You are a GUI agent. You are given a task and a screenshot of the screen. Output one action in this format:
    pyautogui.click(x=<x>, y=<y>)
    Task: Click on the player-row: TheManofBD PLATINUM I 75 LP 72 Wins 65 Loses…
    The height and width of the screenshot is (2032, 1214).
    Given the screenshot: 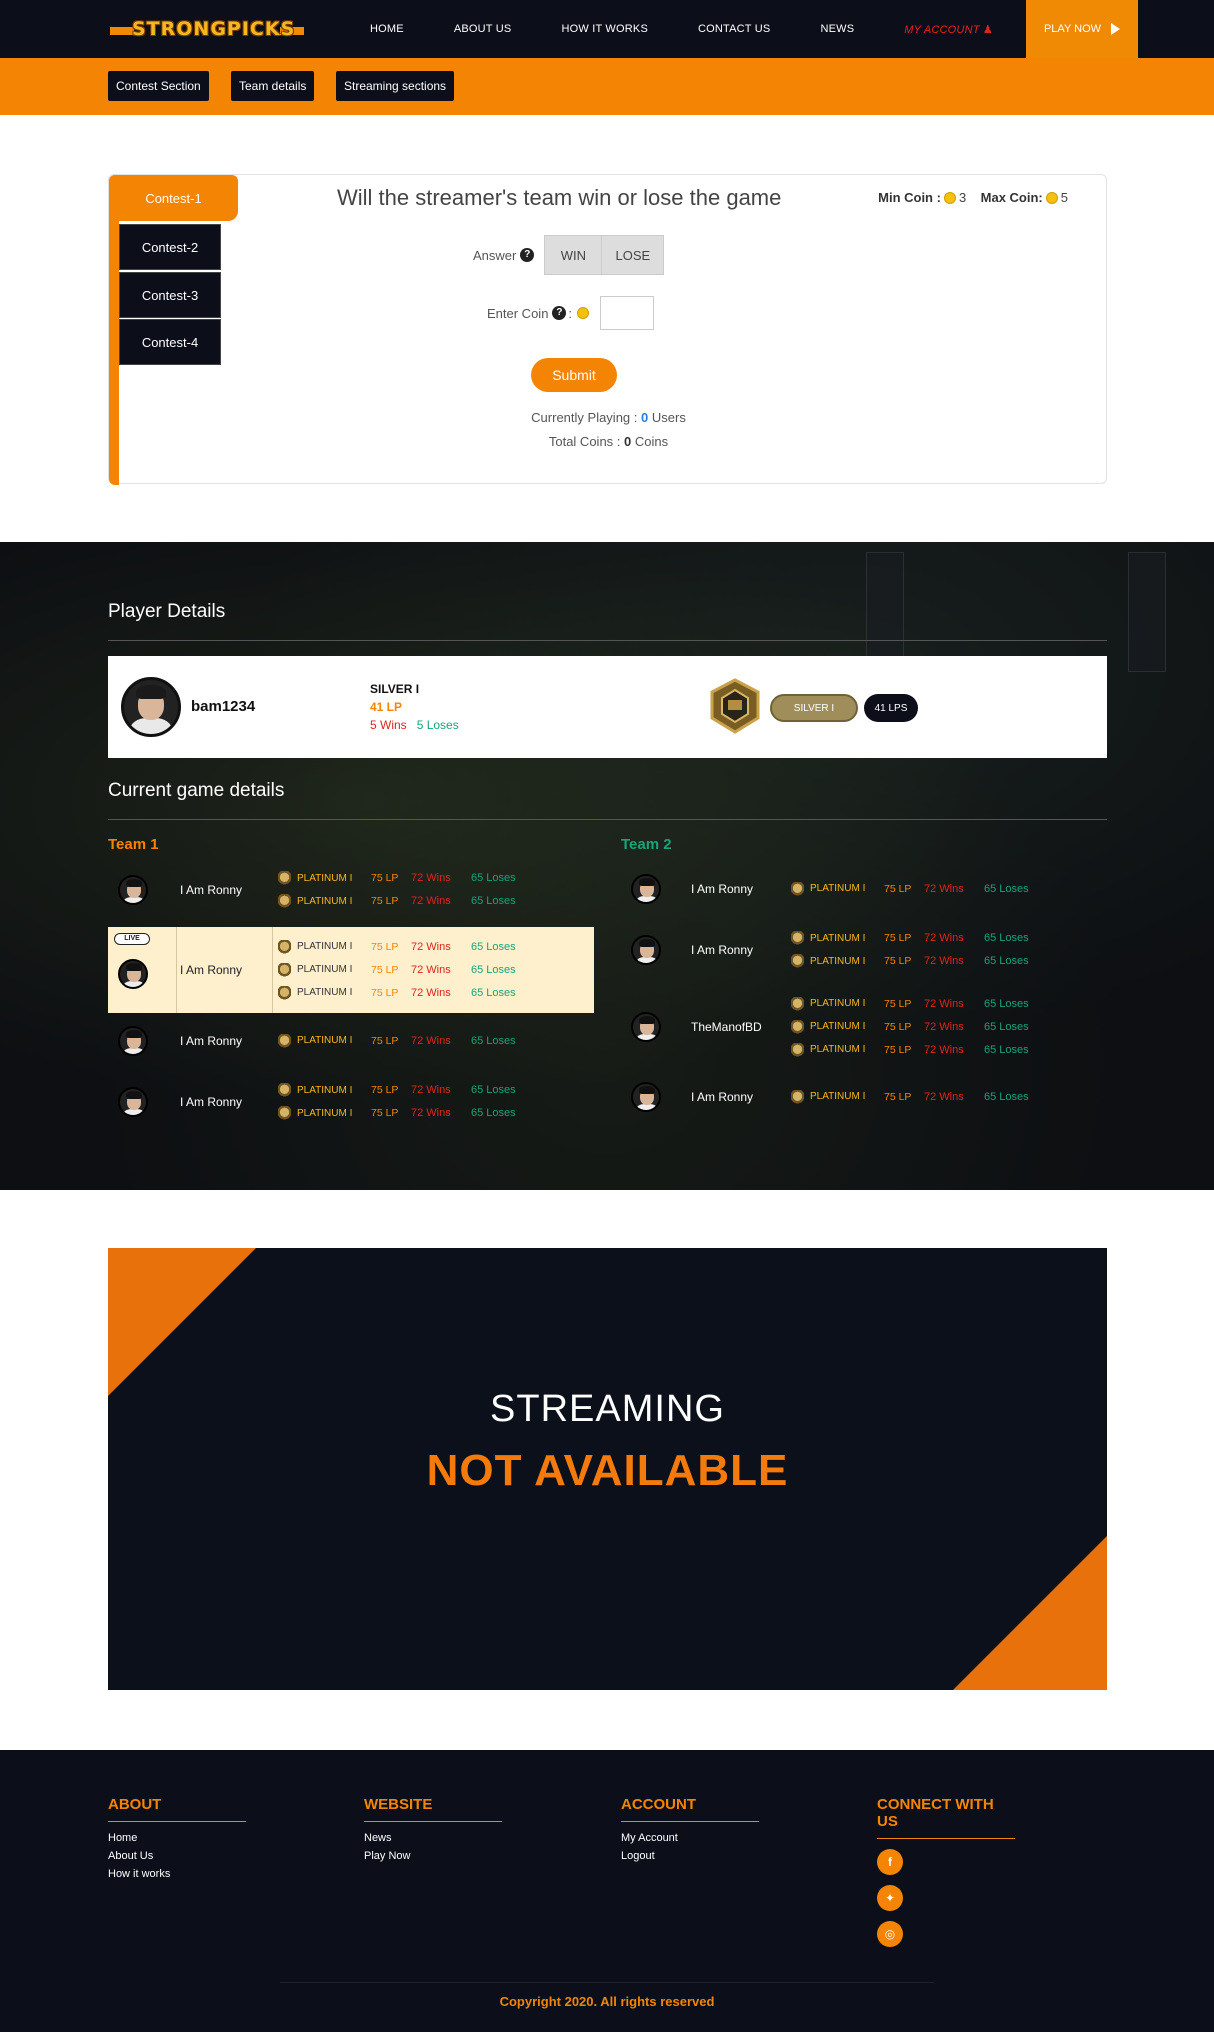 What is the action you would take?
    pyautogui.click(x=864, y=1027)
    